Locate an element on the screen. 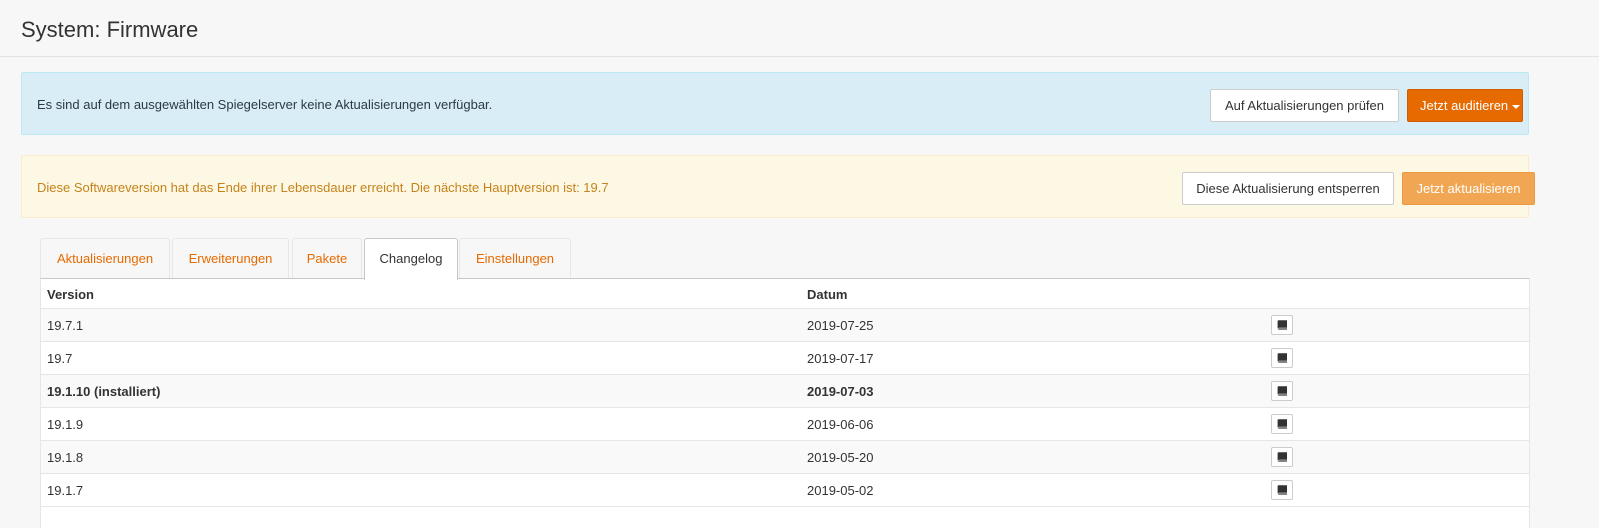  page-header: System: Firmware is located at coordinates (799, 28).